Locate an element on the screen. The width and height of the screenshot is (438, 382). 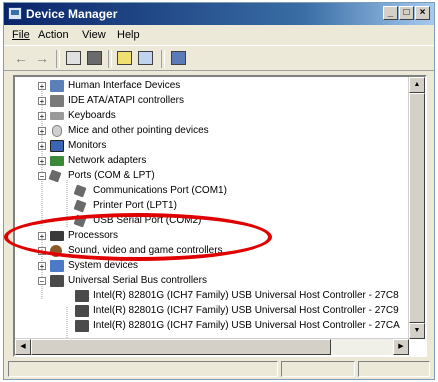
tree-node-usb-serial-com2: USB Serial Port (COM2) is located at coordinates (213, 221).